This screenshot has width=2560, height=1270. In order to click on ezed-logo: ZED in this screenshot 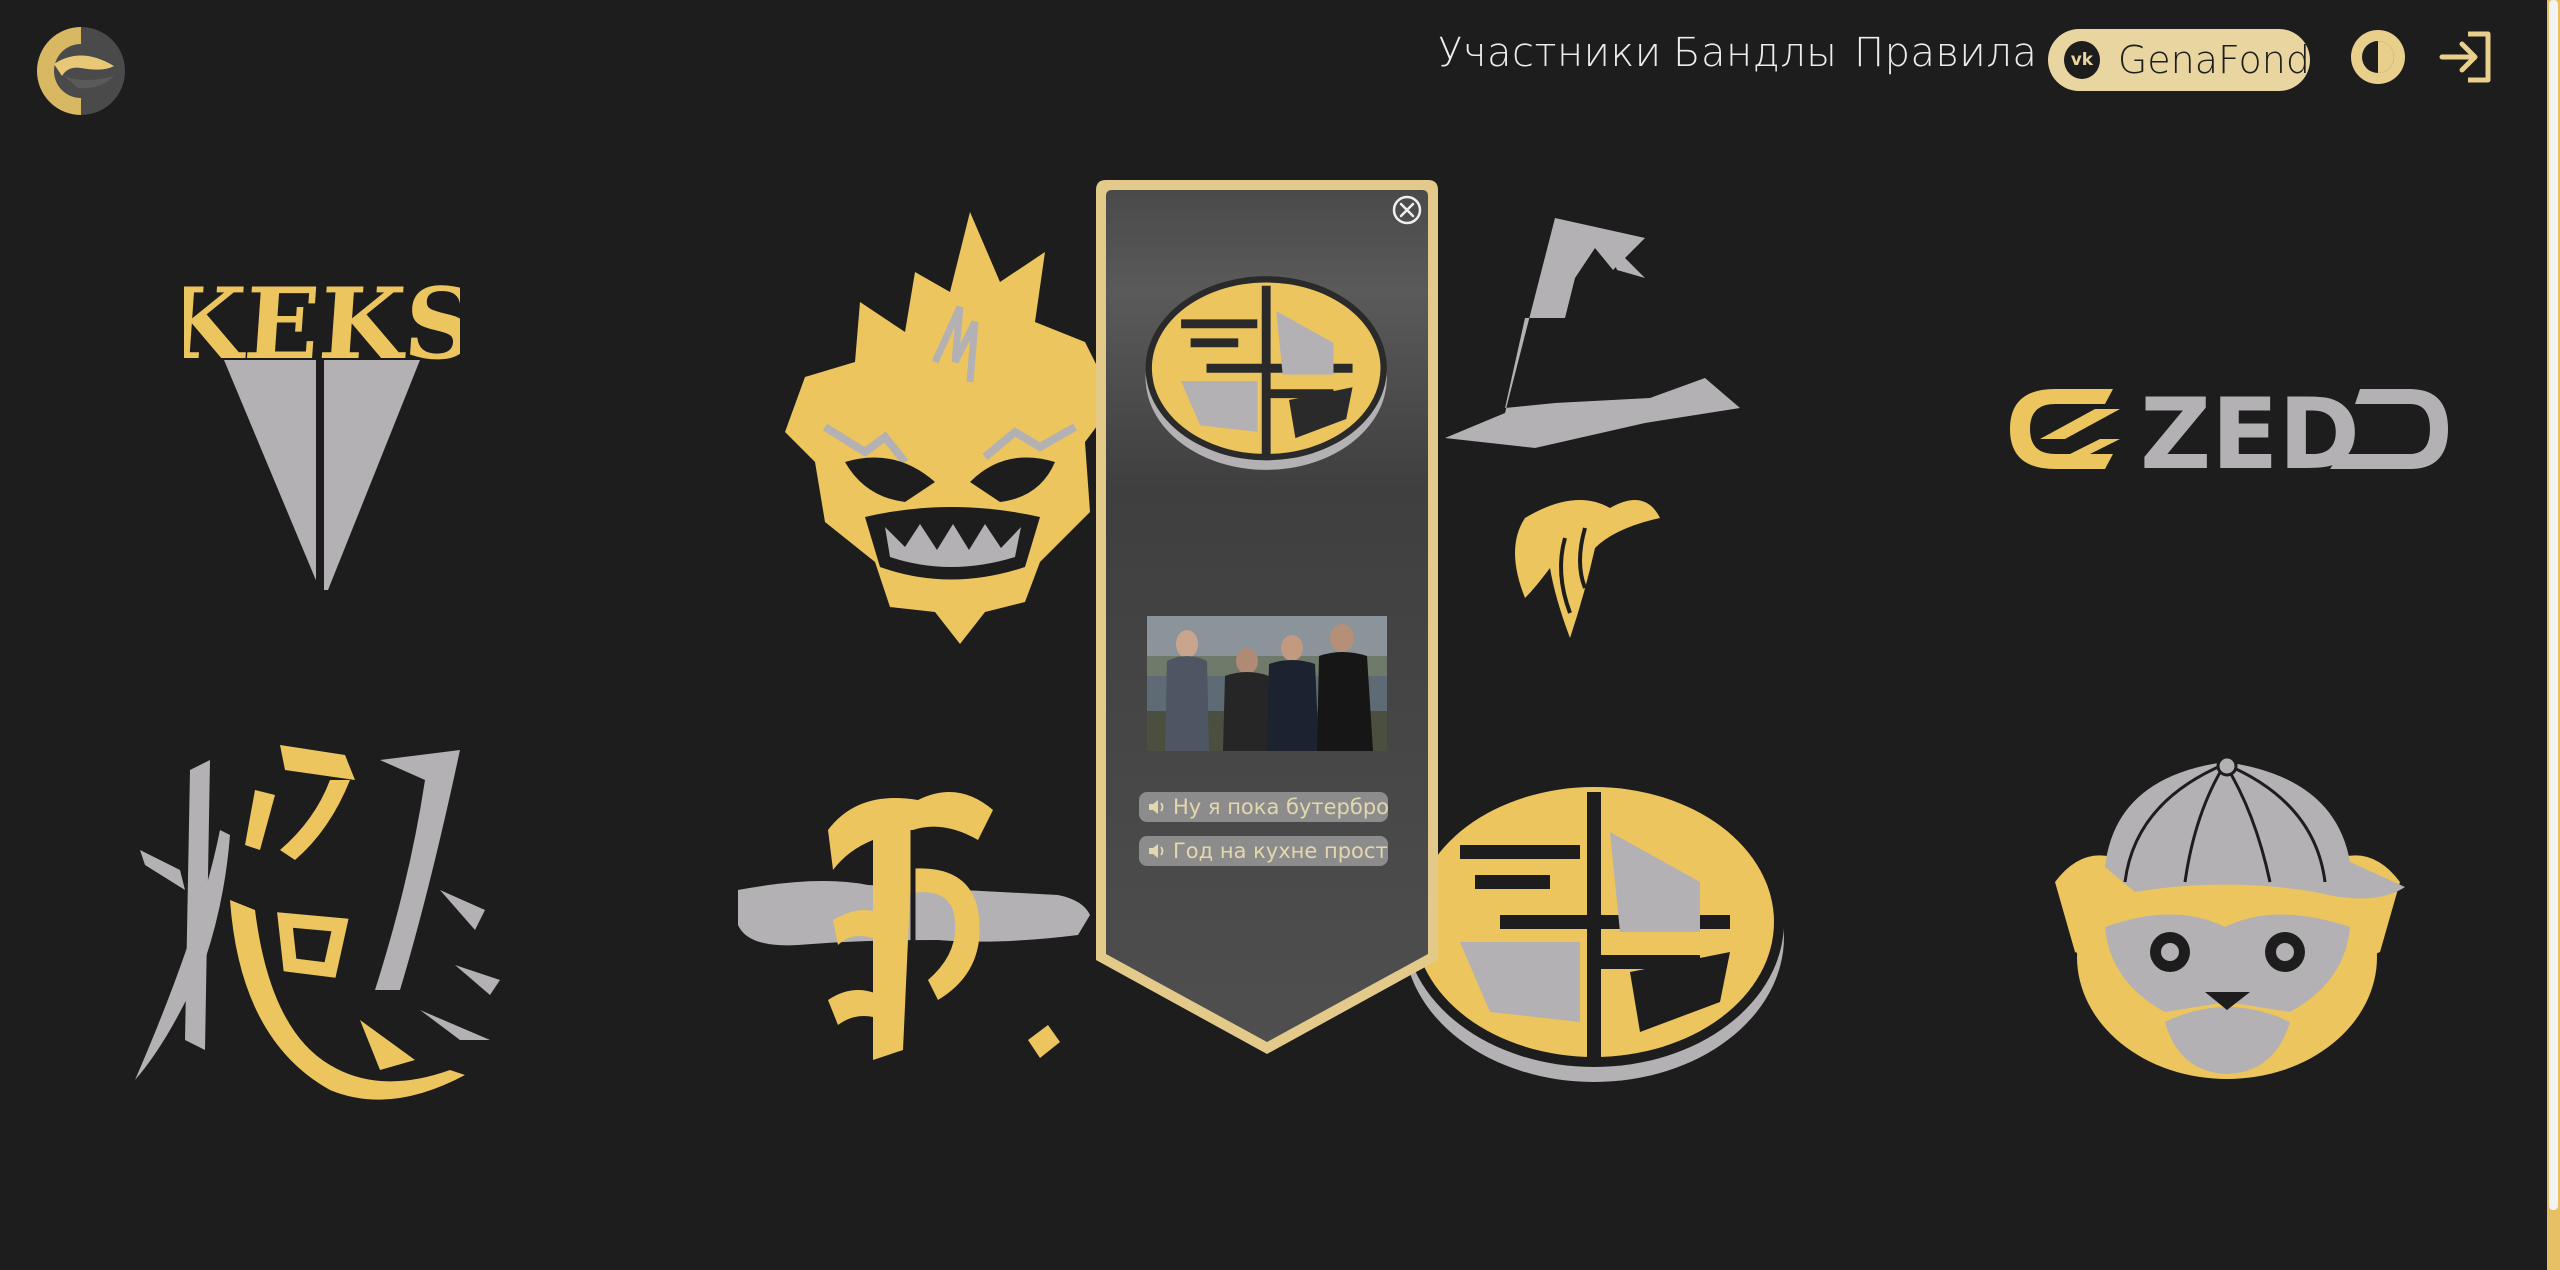, I will do `click(2229, 429)`.